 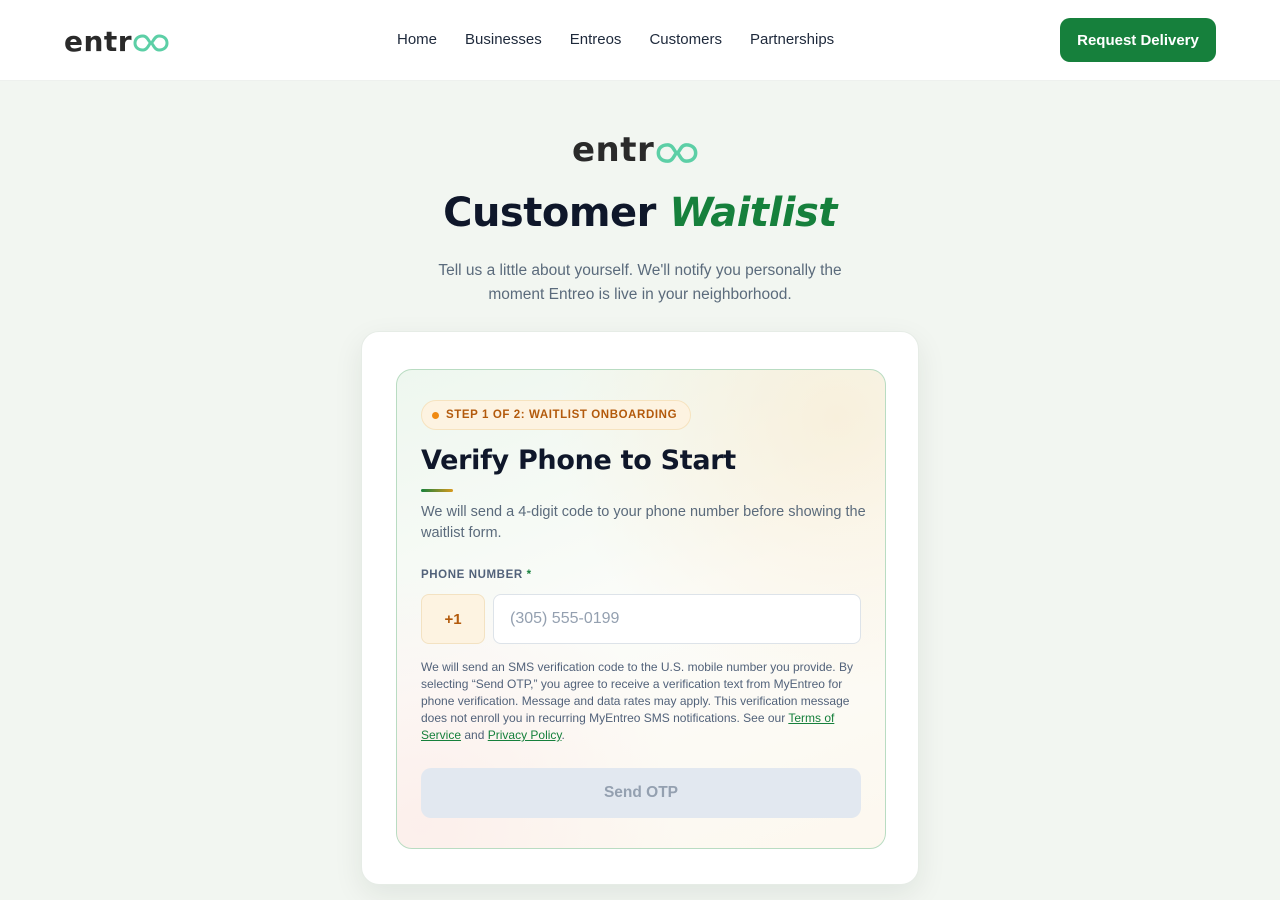 What do you see at coordinates (685, 40) in the screenshot?
I see `nav-link-customers: Customers` at bounding box center [685, 40].